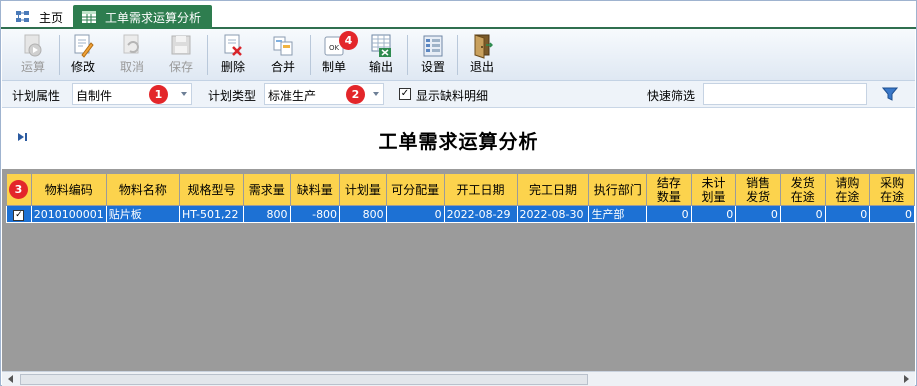  What do you see at coordinates (480, 189) in the screenshot?
I see `column-header: 开工日期` at bounding box center [480, 189].